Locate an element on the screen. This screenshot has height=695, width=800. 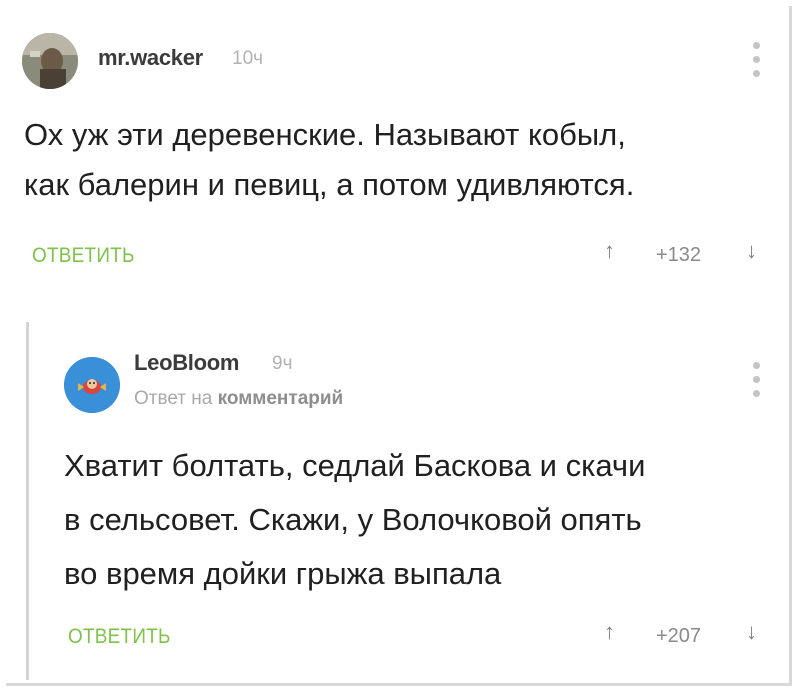
username: LeoBloom is located at coordinates (186, 363).